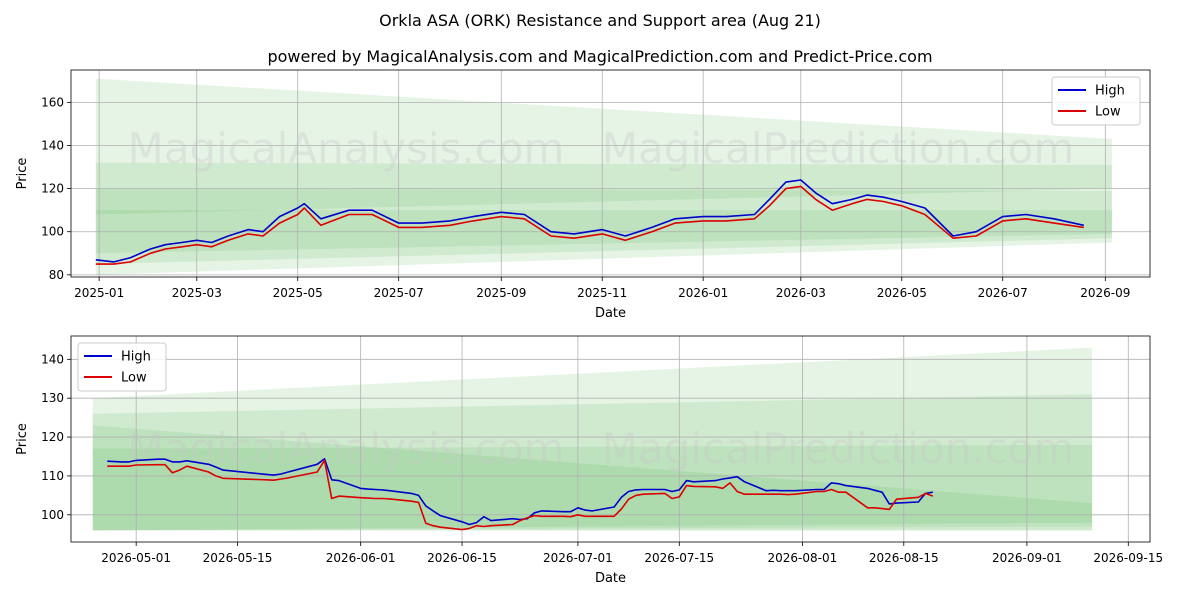 The height and width of the screenshot is (600, 1200). Describe the element at coordinates (801, 293) in the screenshot. I see `x-tick-label: 2026-03` at that location.